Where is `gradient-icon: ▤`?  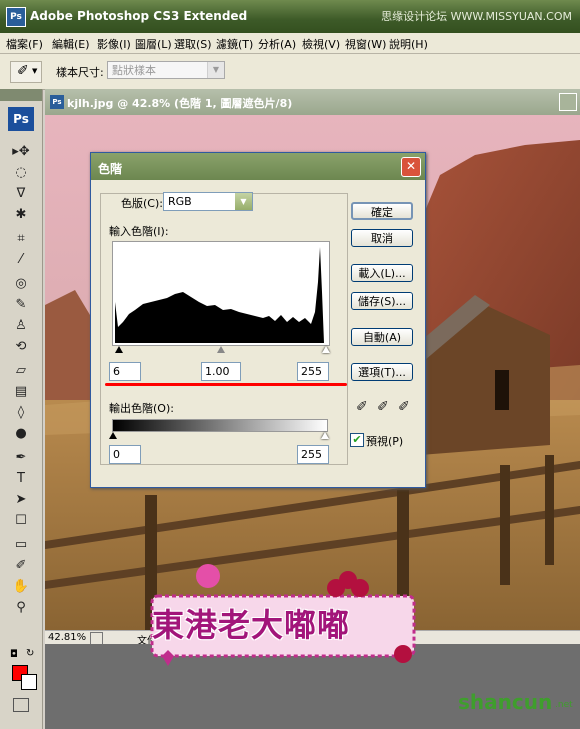 gradient-icon: ▤ is located at coordinates (21, 392).